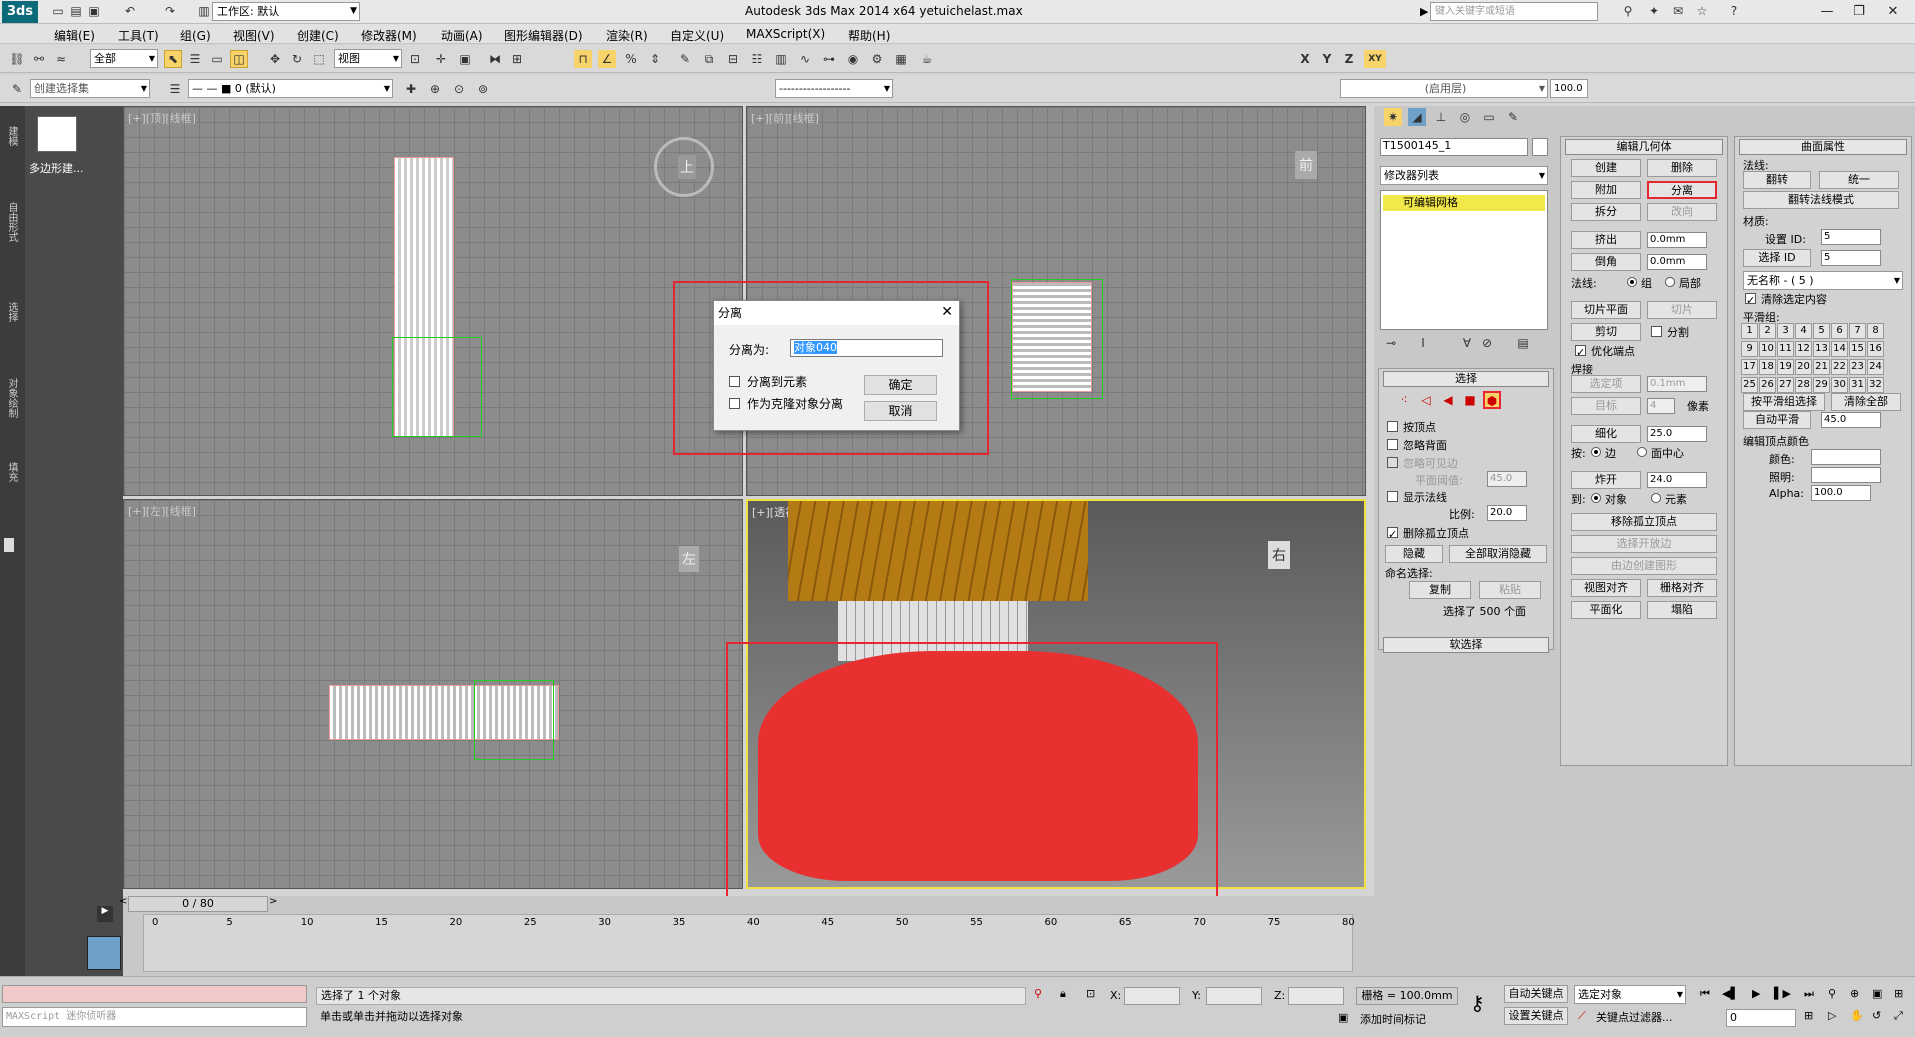 This screenshot has height=1037, width=1915. I want to click on viewcube-front-label: 前, so click(1306, 165).